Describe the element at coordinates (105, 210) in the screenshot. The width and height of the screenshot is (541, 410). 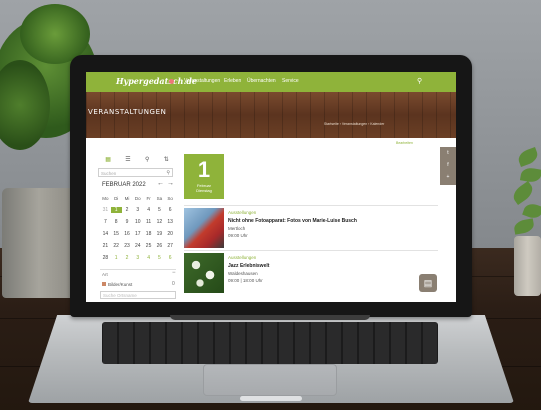
I see `calendar-day: 31` at that location.